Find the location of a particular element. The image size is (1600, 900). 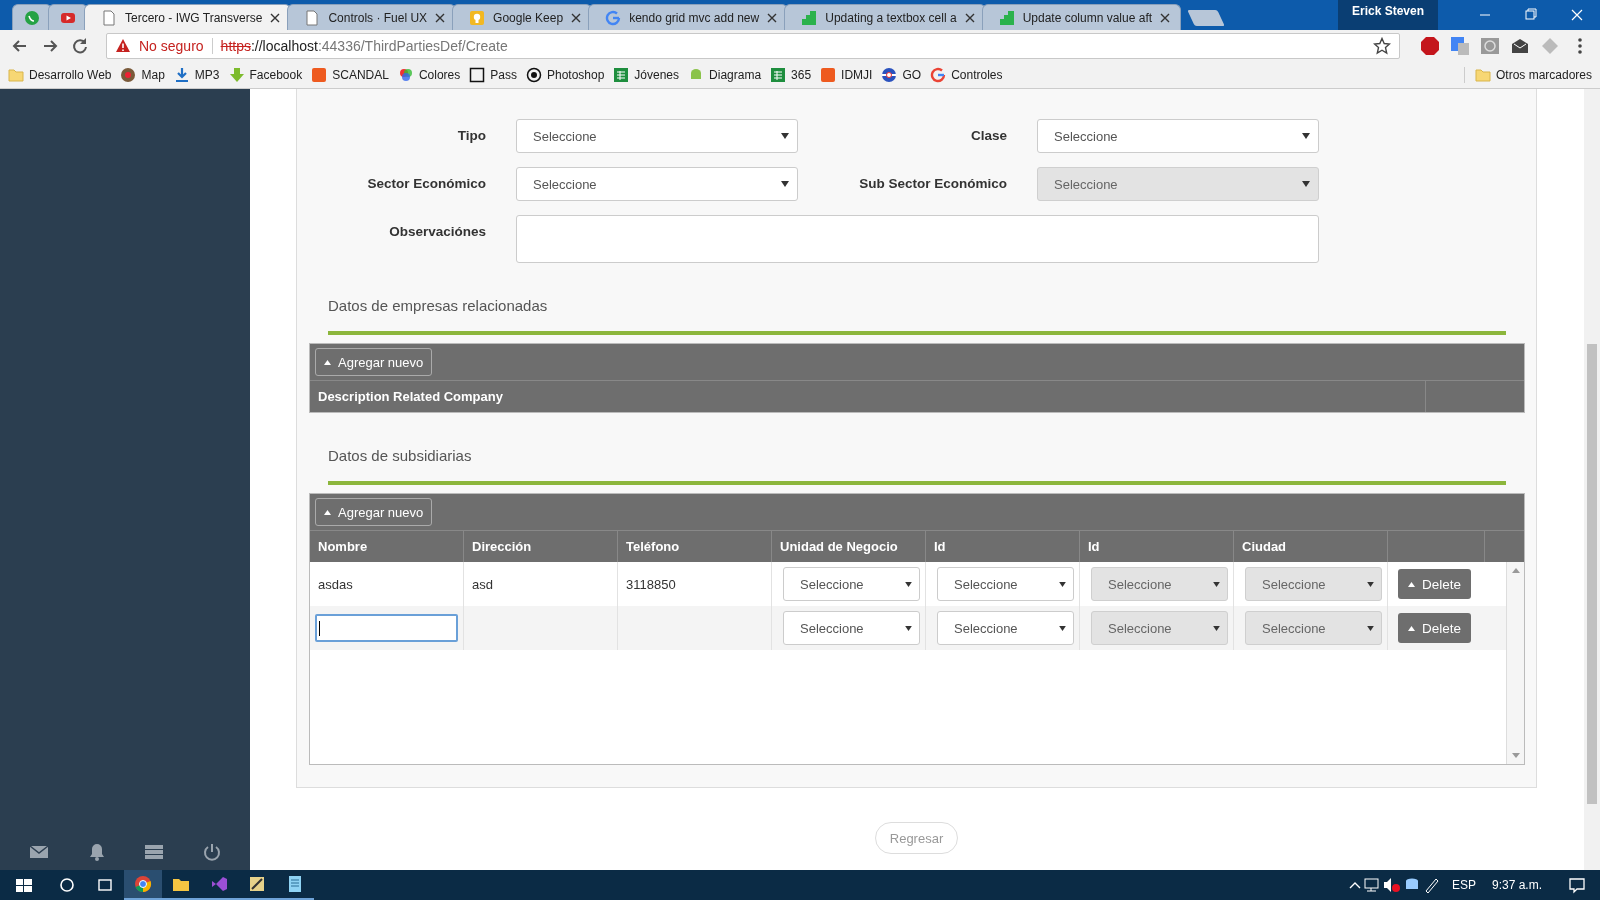

bookmark-link: Facebook is located at coordinates (265, 75).